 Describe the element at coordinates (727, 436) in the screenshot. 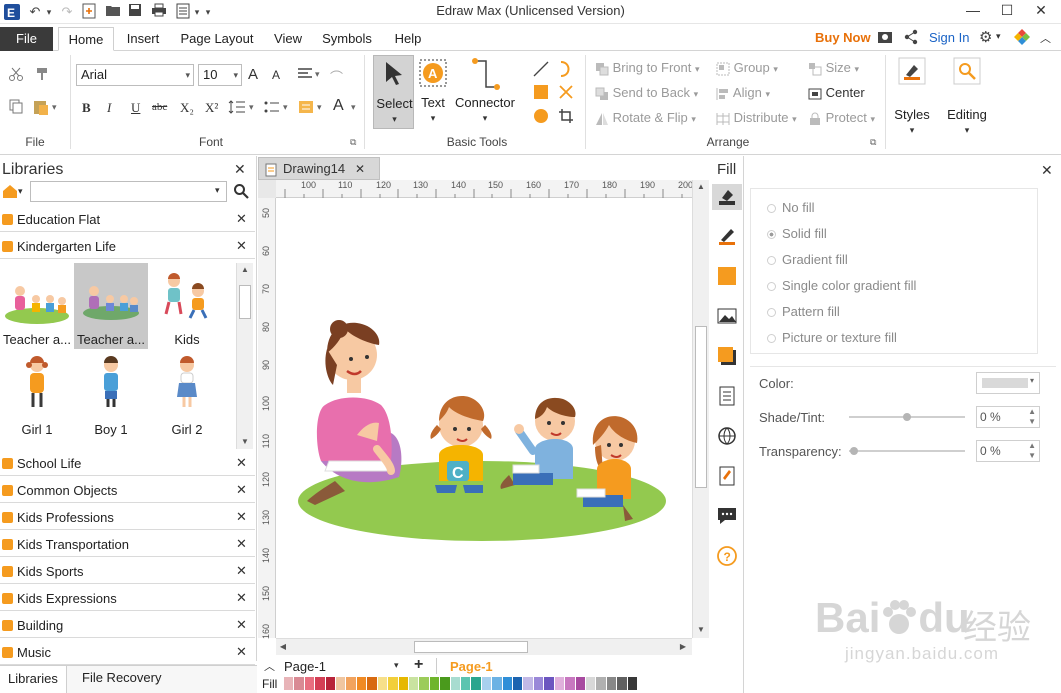

I see `globe-hyperlink-icon` at that location.